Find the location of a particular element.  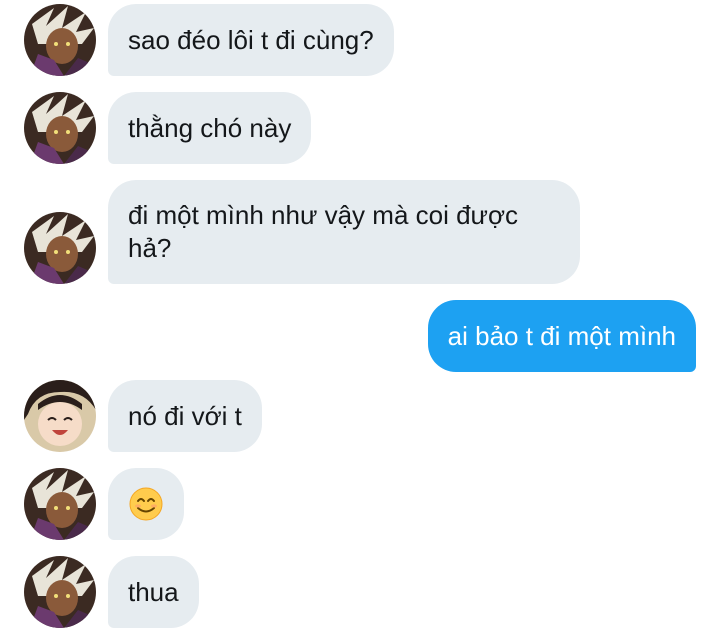

smiling-girl-avatar-image is located at coordinates (60, 416).